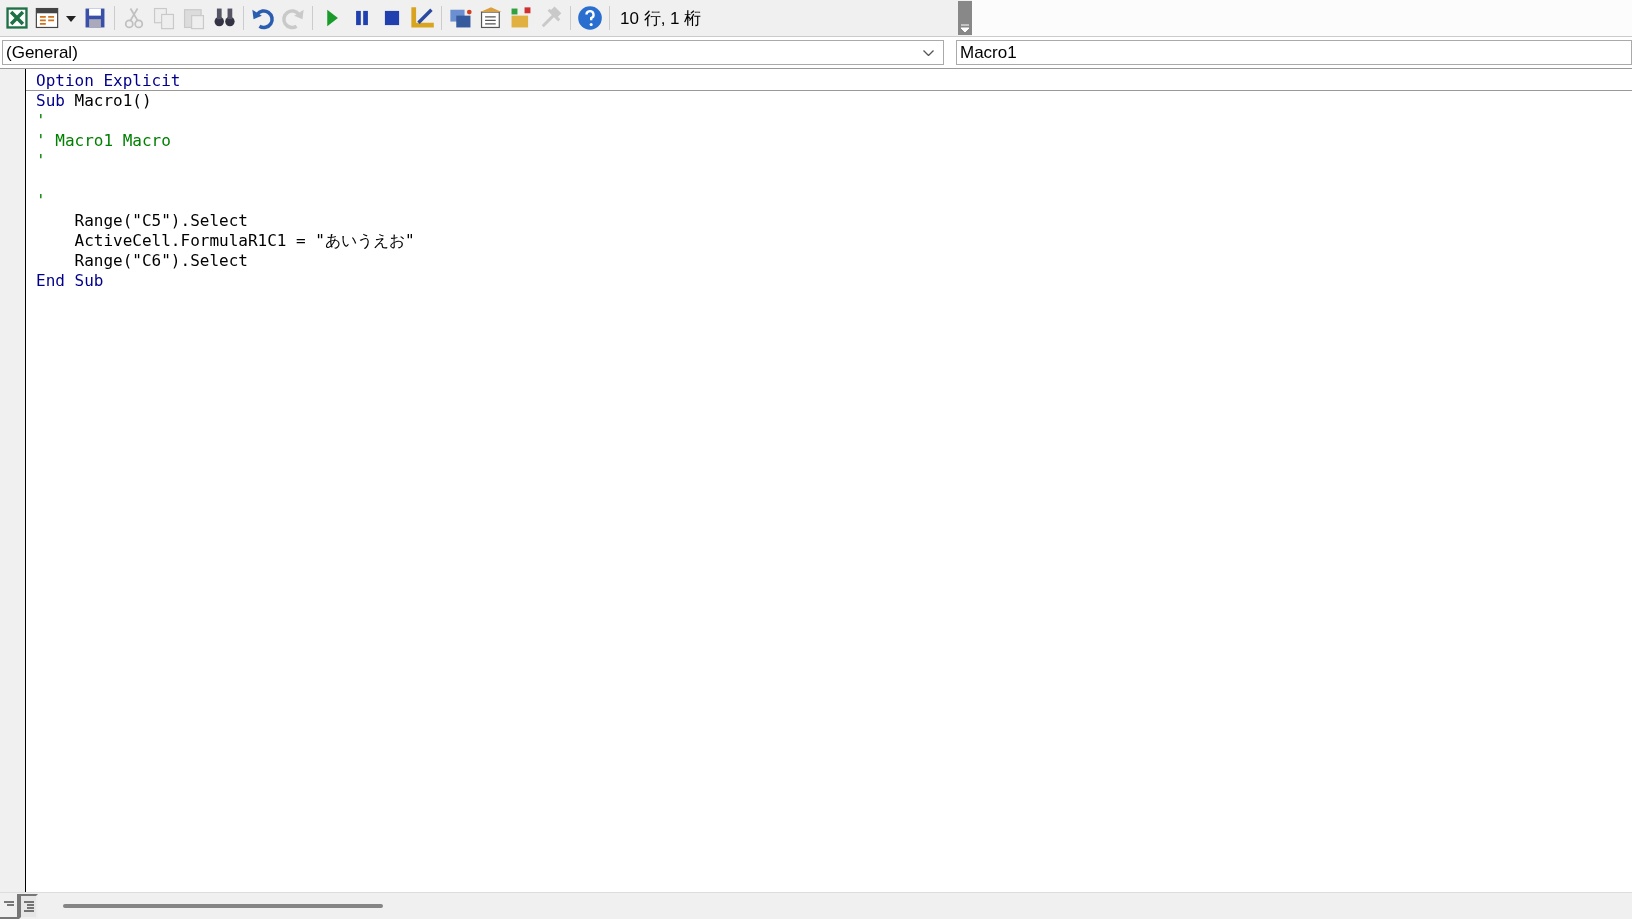 Image resolution: width=1632 pixels, height=919 pixels. What do you see at coordinates (108, 80) in the screenshot?
I see `code-keyword: Option Explicit` at bounding box center [108, 80].